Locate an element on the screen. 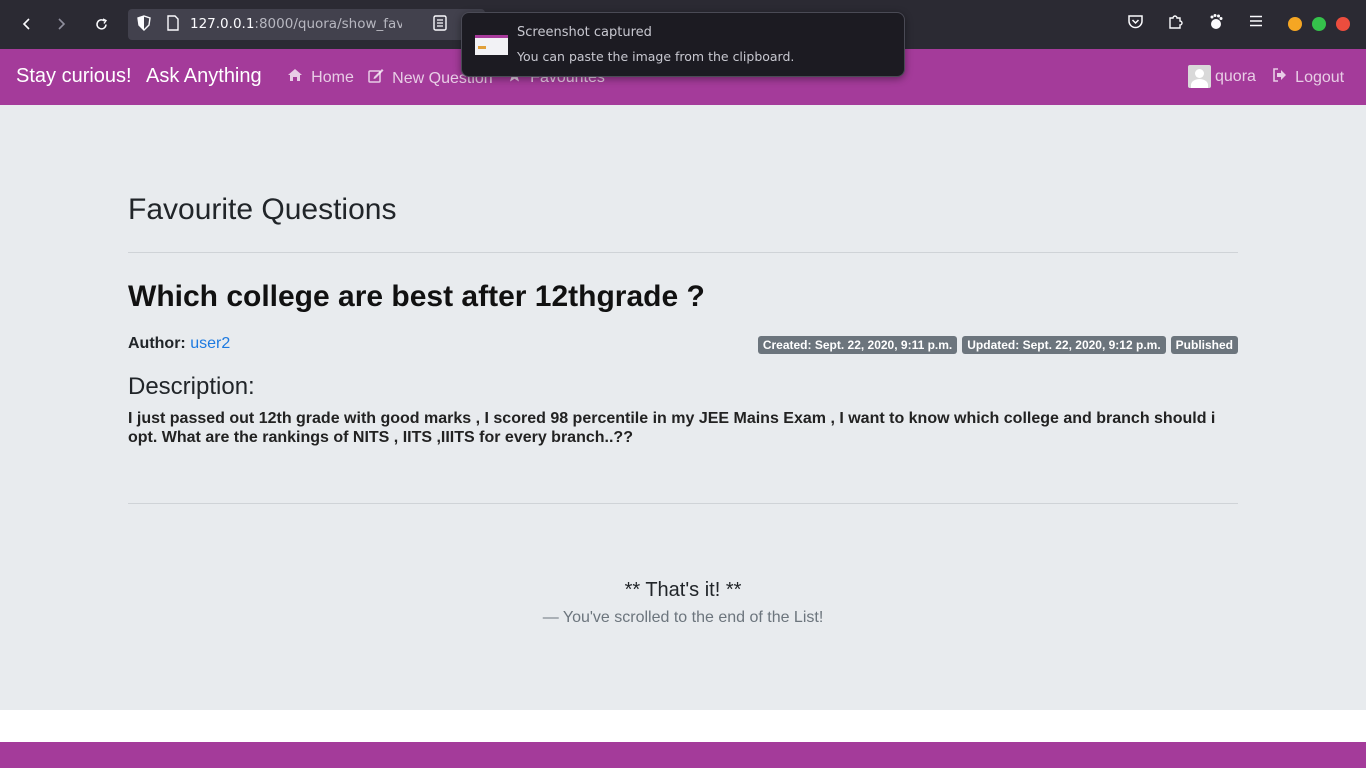 The width and height of the screenshot is (1366, 768). forward-icon is located at coordinates (61, 24).